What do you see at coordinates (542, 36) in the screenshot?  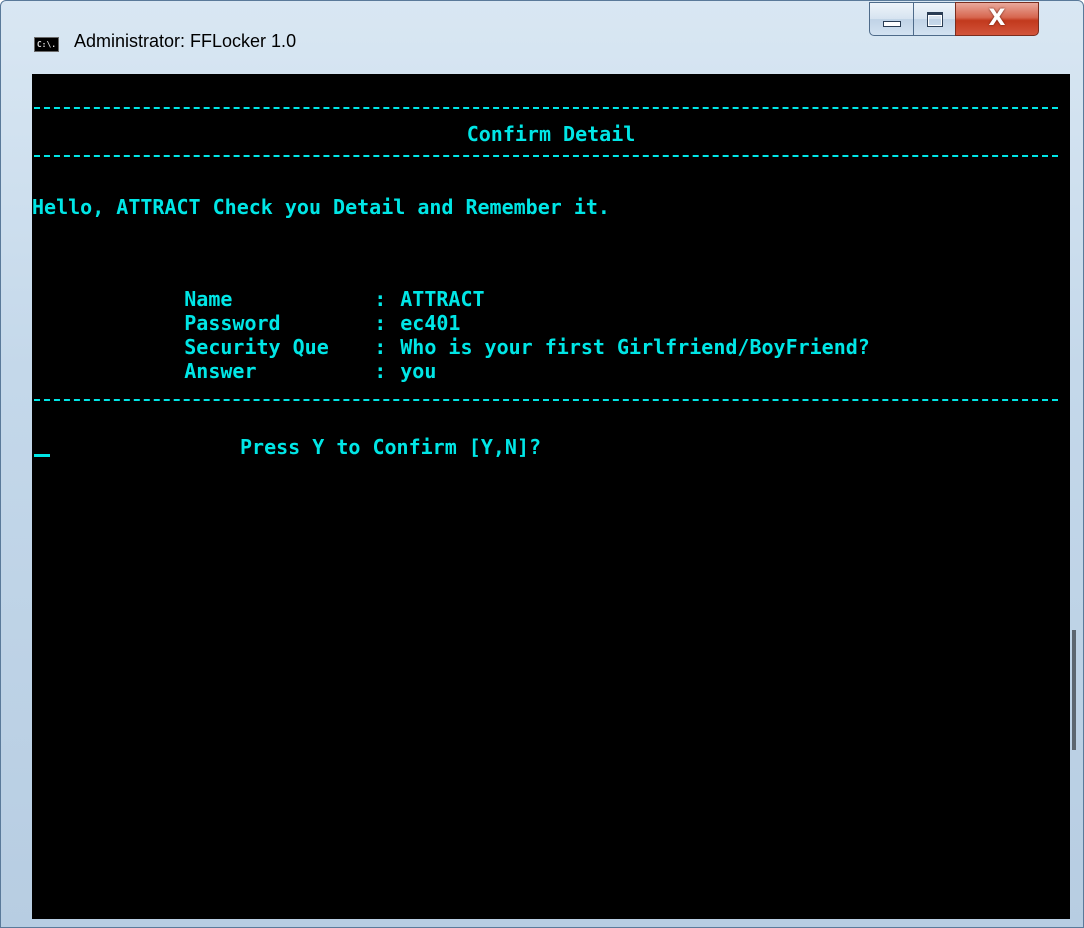 I see `title-bar: C:\. Administrator: FFLocker 1.0 X` at bounding box center [542, 36].